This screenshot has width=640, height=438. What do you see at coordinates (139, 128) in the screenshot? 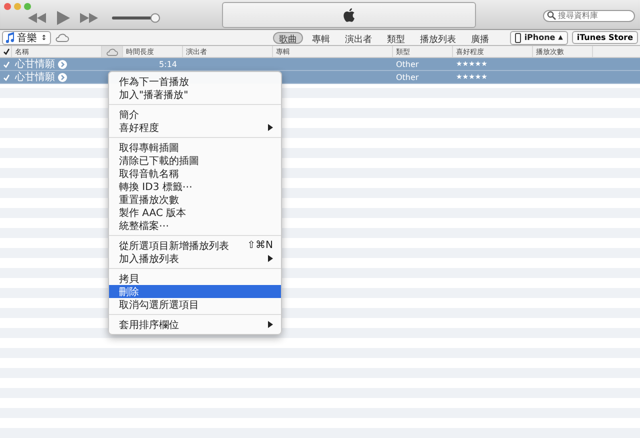
I see `menu-label: 喜好程度` at bounding box center [139, 128].